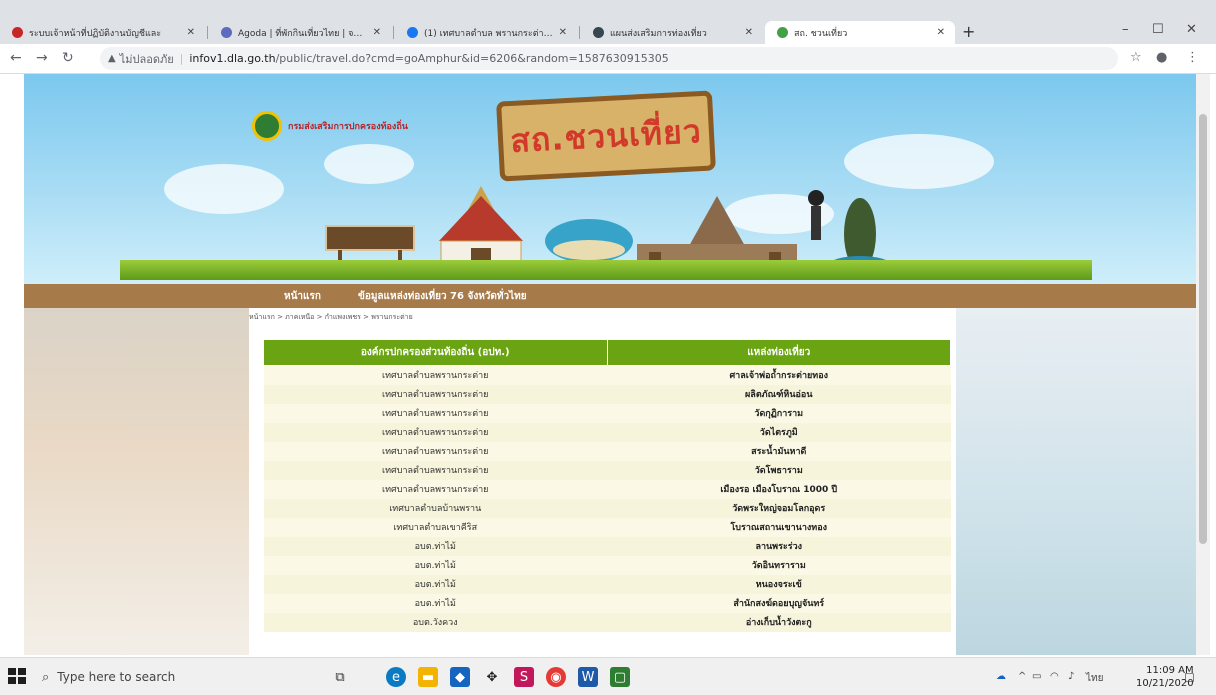 Image resolution: width=1216 pixels, height=695 pixels. Describe the element at coordinates (172, 677) in the screenshot. I see `taskbar-search-box: ⌕ Type here to search` at that location.